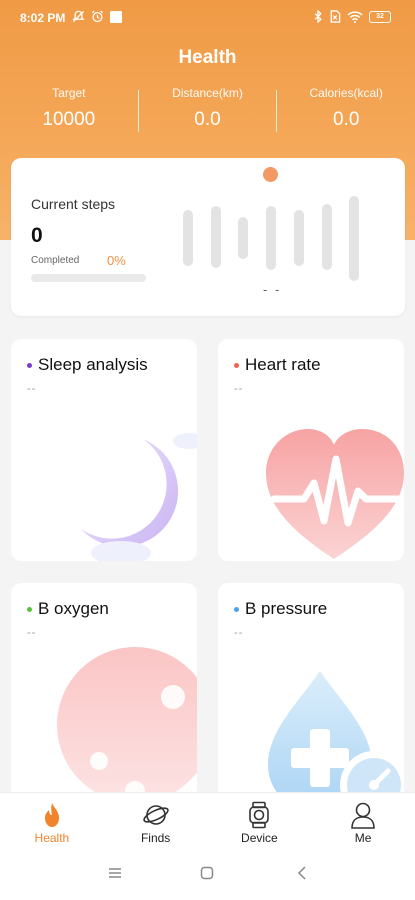 This screenshot has width=415, height=900. What do you see at coordinates (363, 815) in the screenshot?
I see `person-icon` at bounding box center [363, 815].